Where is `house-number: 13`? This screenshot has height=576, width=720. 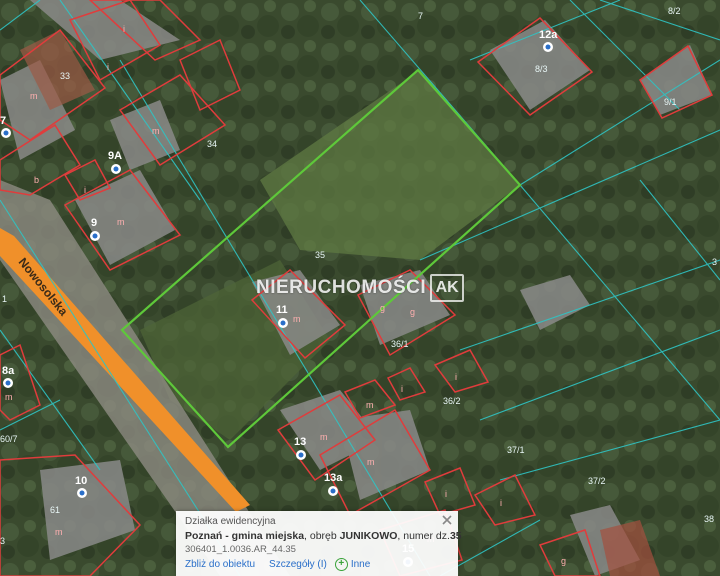
house-number: 13 is located at coordinates (300, 442).